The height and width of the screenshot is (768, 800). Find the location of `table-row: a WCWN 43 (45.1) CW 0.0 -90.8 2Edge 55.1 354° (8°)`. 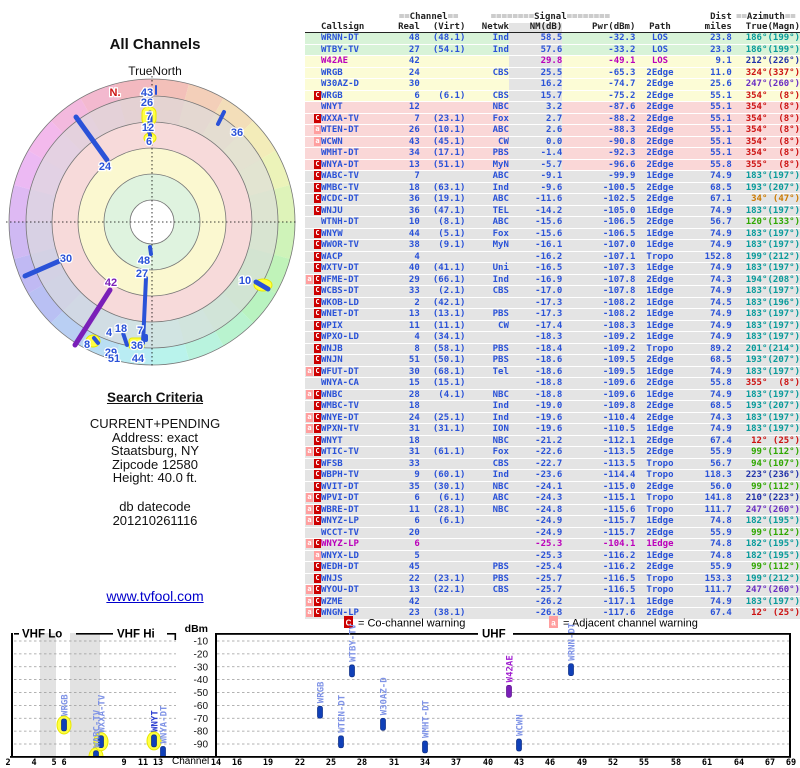

table-row: a WCWN 43 (45.1) CW 0.0 -90.8 2Edge 55.1 354° (8°) is located at coordinates (552, 142).